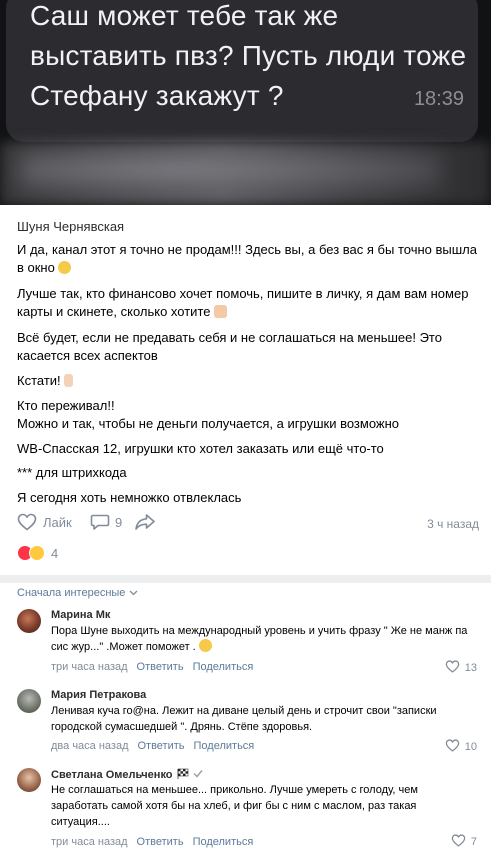 The width and height of the screenshot is (491, 850). What do you see at coordinates (133, 593) in the screenshot?
I see `chevron-down-icon` at bounding box center [133, 593].